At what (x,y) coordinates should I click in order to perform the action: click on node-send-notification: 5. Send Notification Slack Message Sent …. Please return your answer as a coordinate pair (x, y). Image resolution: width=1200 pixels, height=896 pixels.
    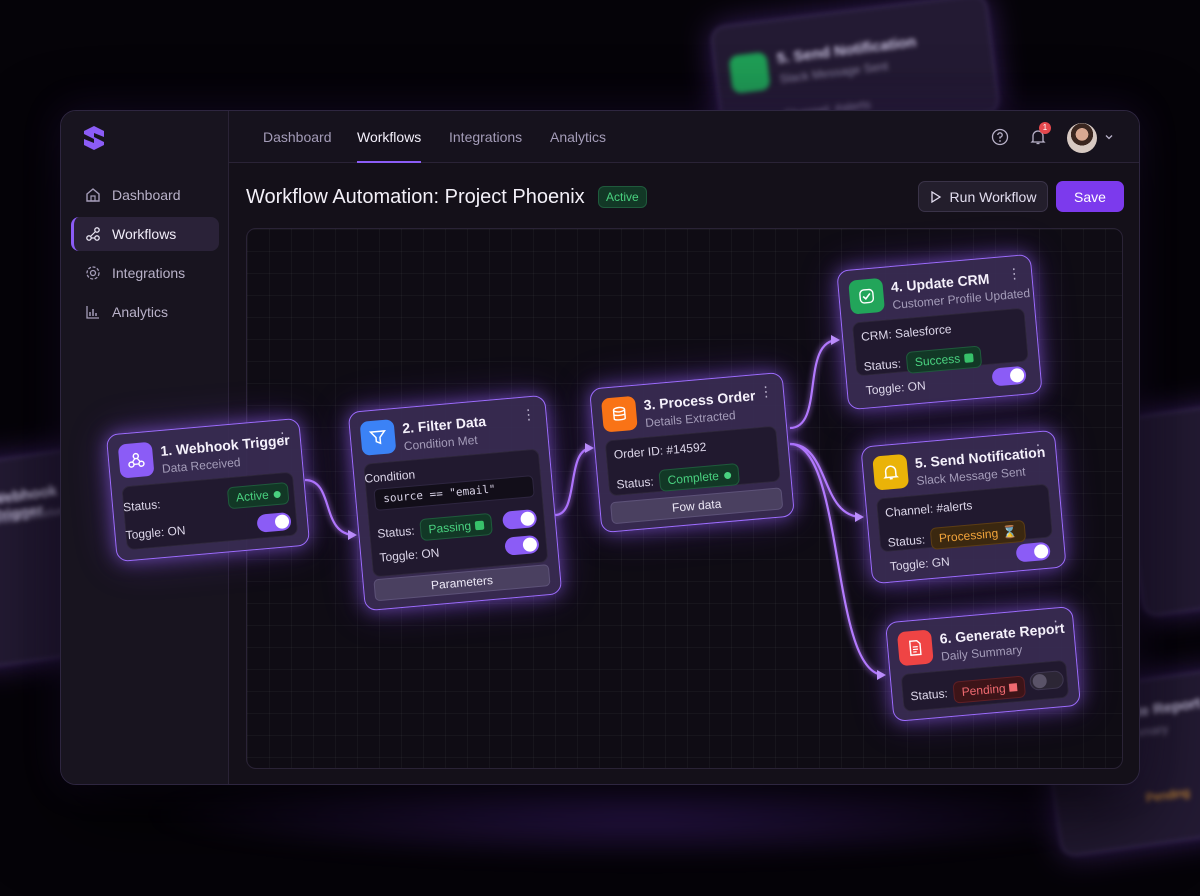
    Looking at the image, I should click on (963, 507).